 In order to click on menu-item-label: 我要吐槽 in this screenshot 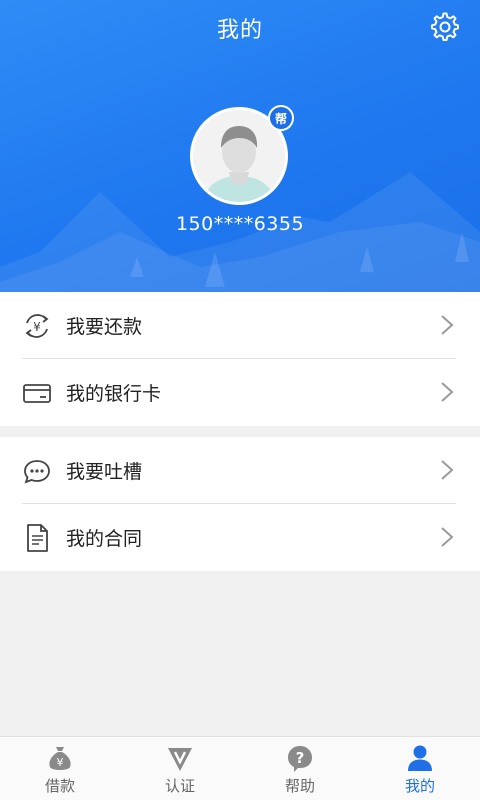, I will do `click(104, 472)`.